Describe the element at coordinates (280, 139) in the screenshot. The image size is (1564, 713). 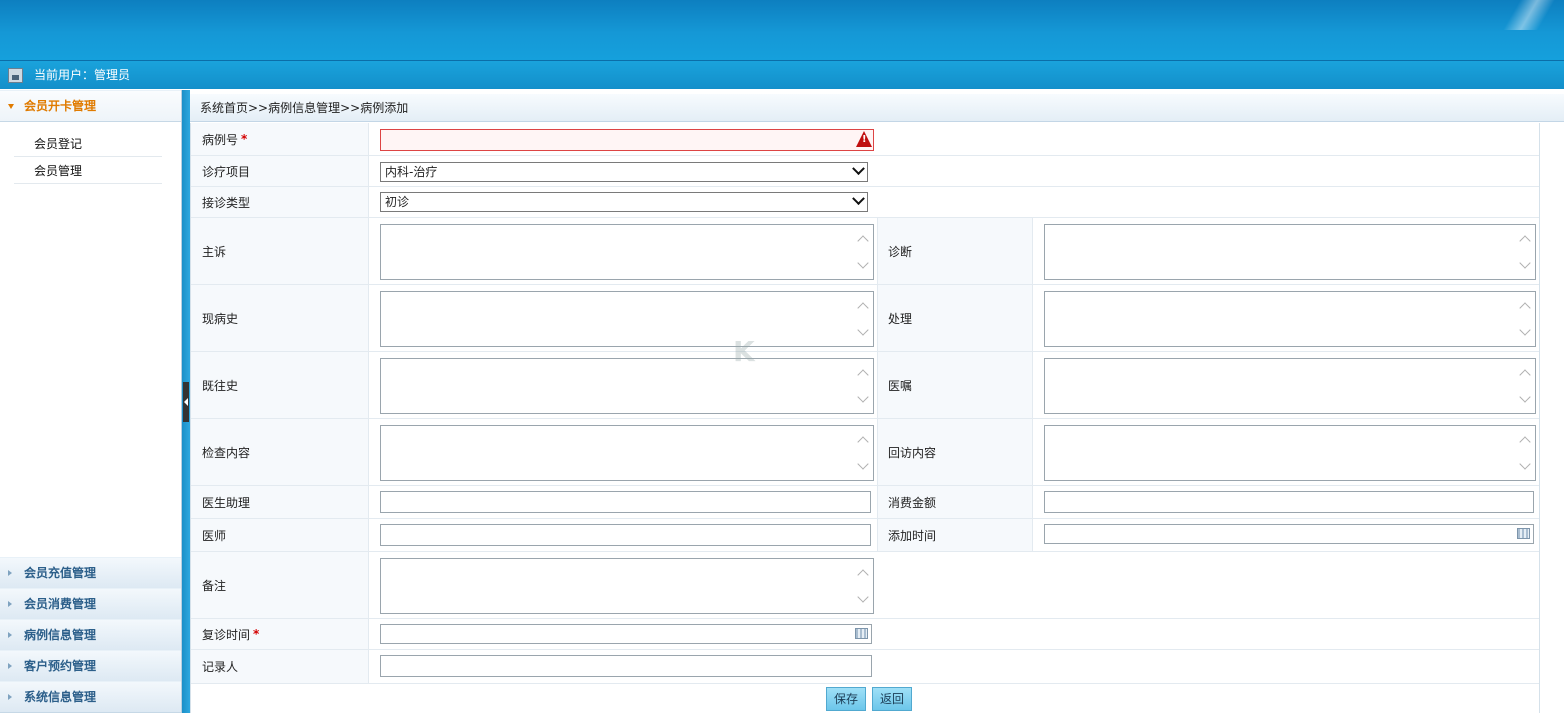
I see `case-no-label: 病例号 *` at that location.